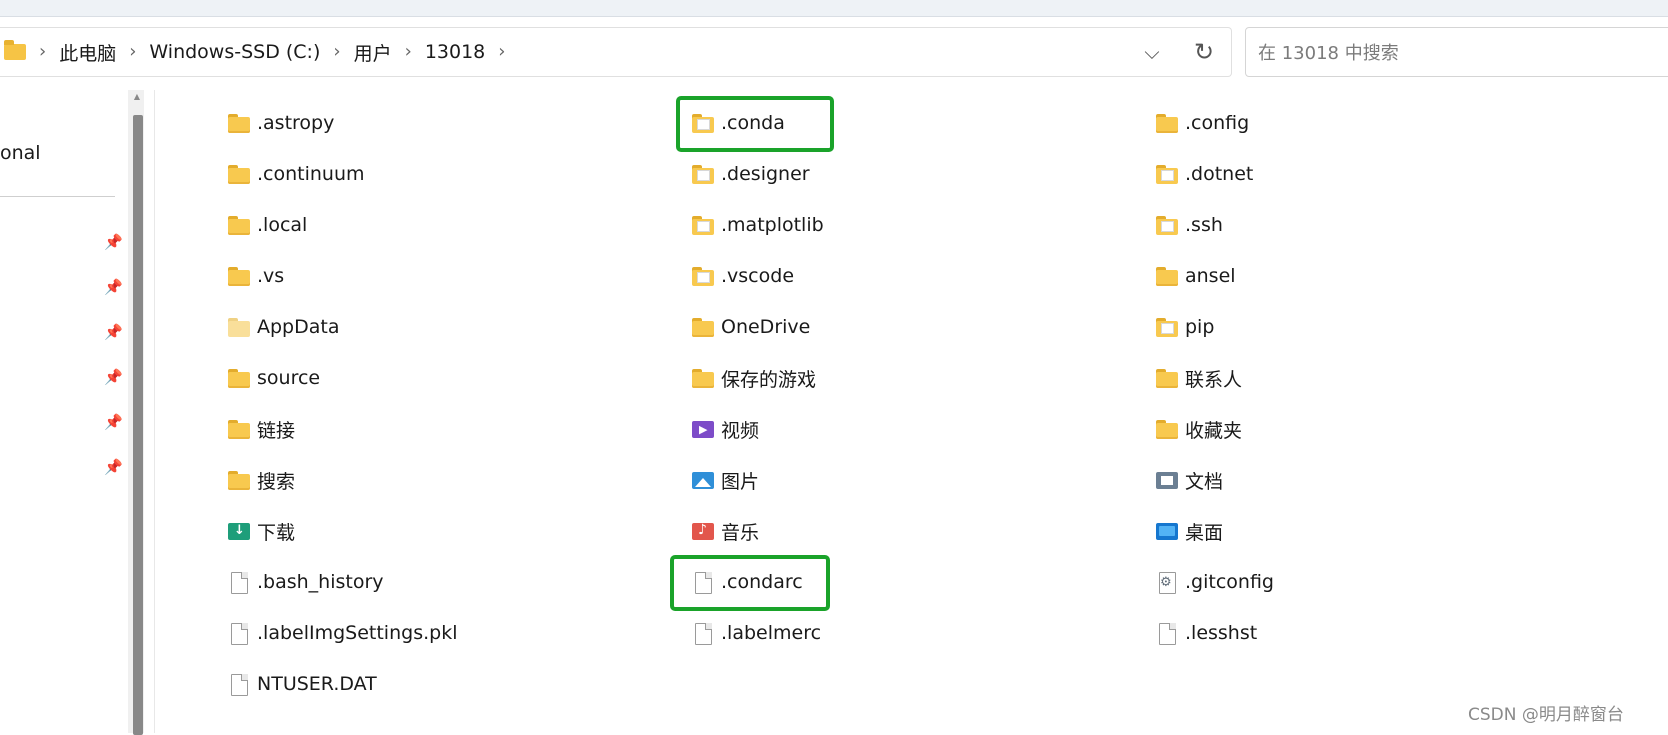 The width and height of the screenshot is (1668, 735). What do you see at coordinates (282, 225) in the screenshot?
I see `file-item-name: .local` at bounding box center [282, 225].